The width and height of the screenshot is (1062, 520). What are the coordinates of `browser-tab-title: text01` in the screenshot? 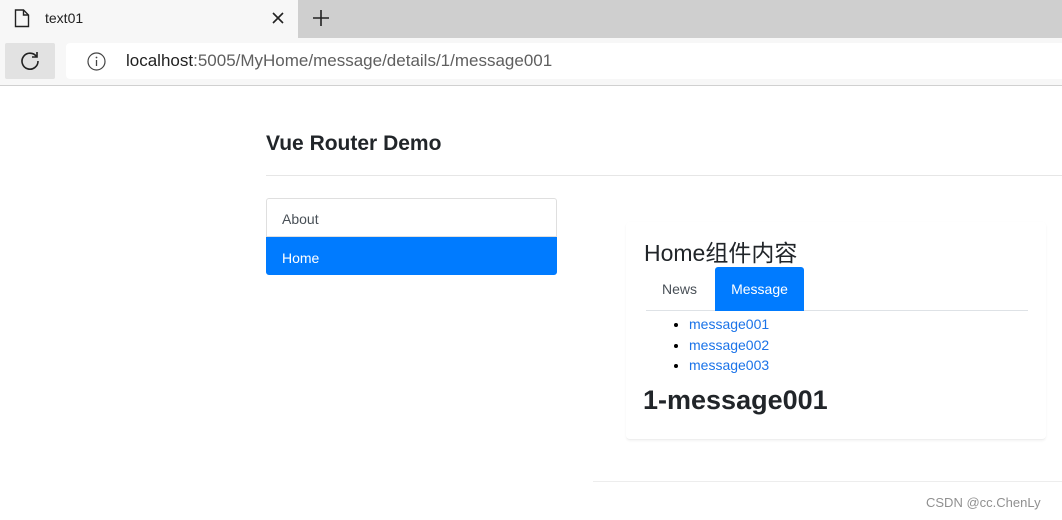 It's located at (64, 18).